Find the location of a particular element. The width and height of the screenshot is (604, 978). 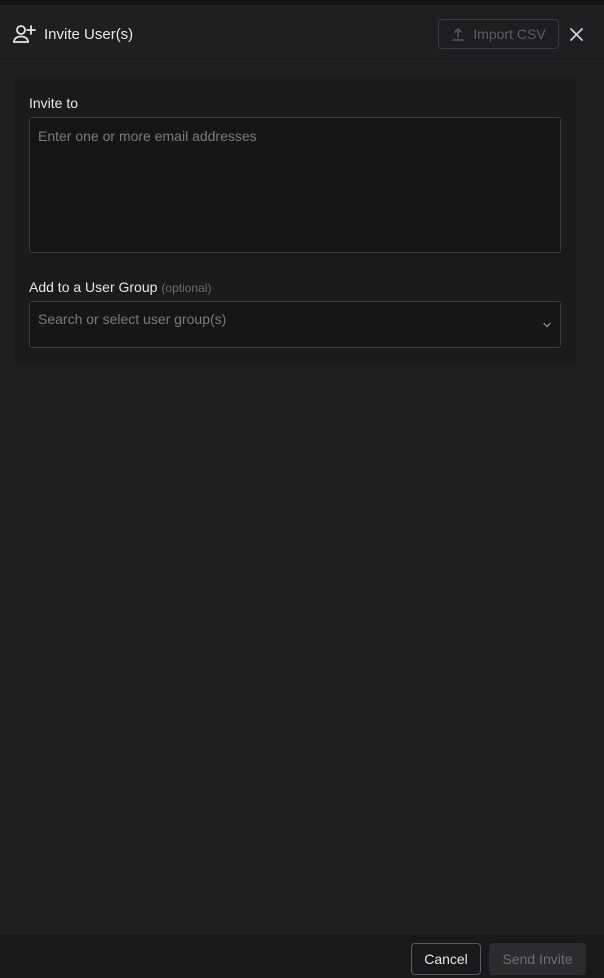

chevron-down-icon is located at coordinates (547, 325).